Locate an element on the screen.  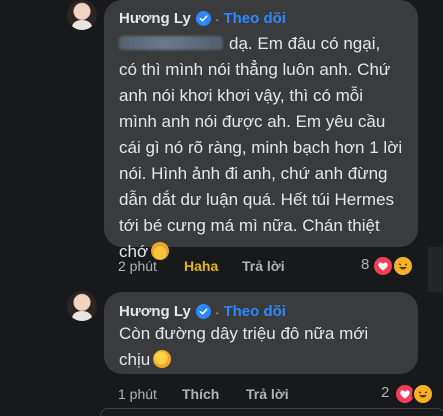
comment-line: mình anh nói được ah. Em yêu cầu is located at coordinates (252, 121).